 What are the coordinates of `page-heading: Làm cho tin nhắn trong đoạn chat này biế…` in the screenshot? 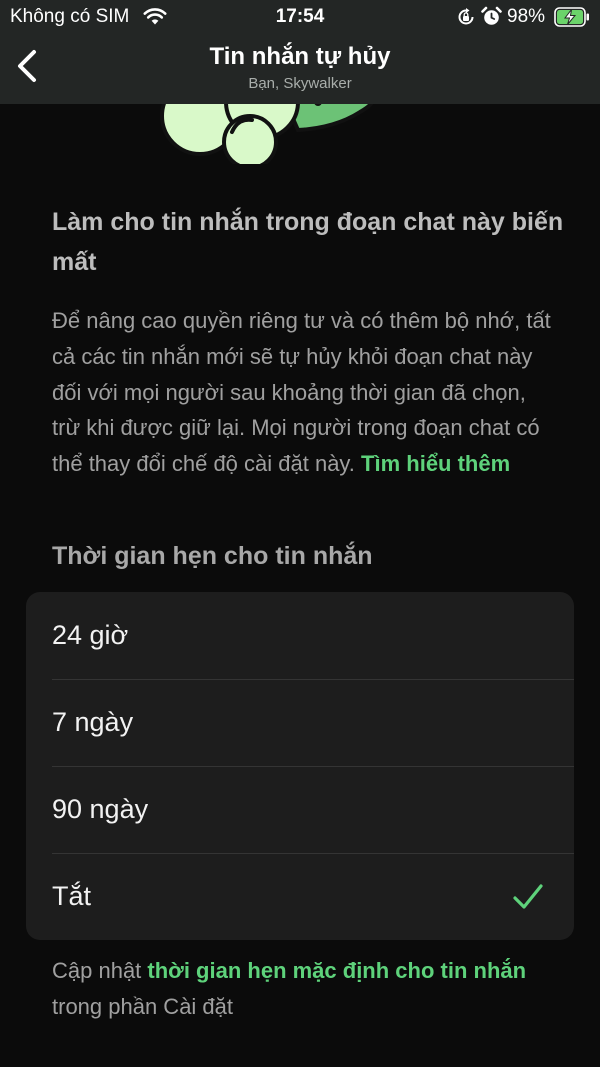 It's located at (308, 242).